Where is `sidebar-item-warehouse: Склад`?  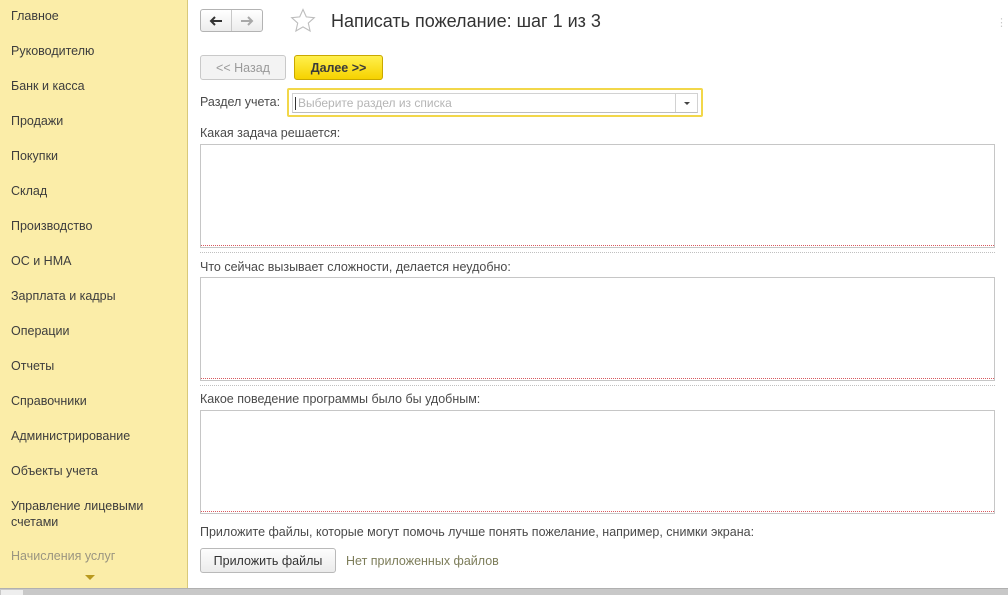 sidebar-item-warehouse: Склад is located at coordinates (96, 191).